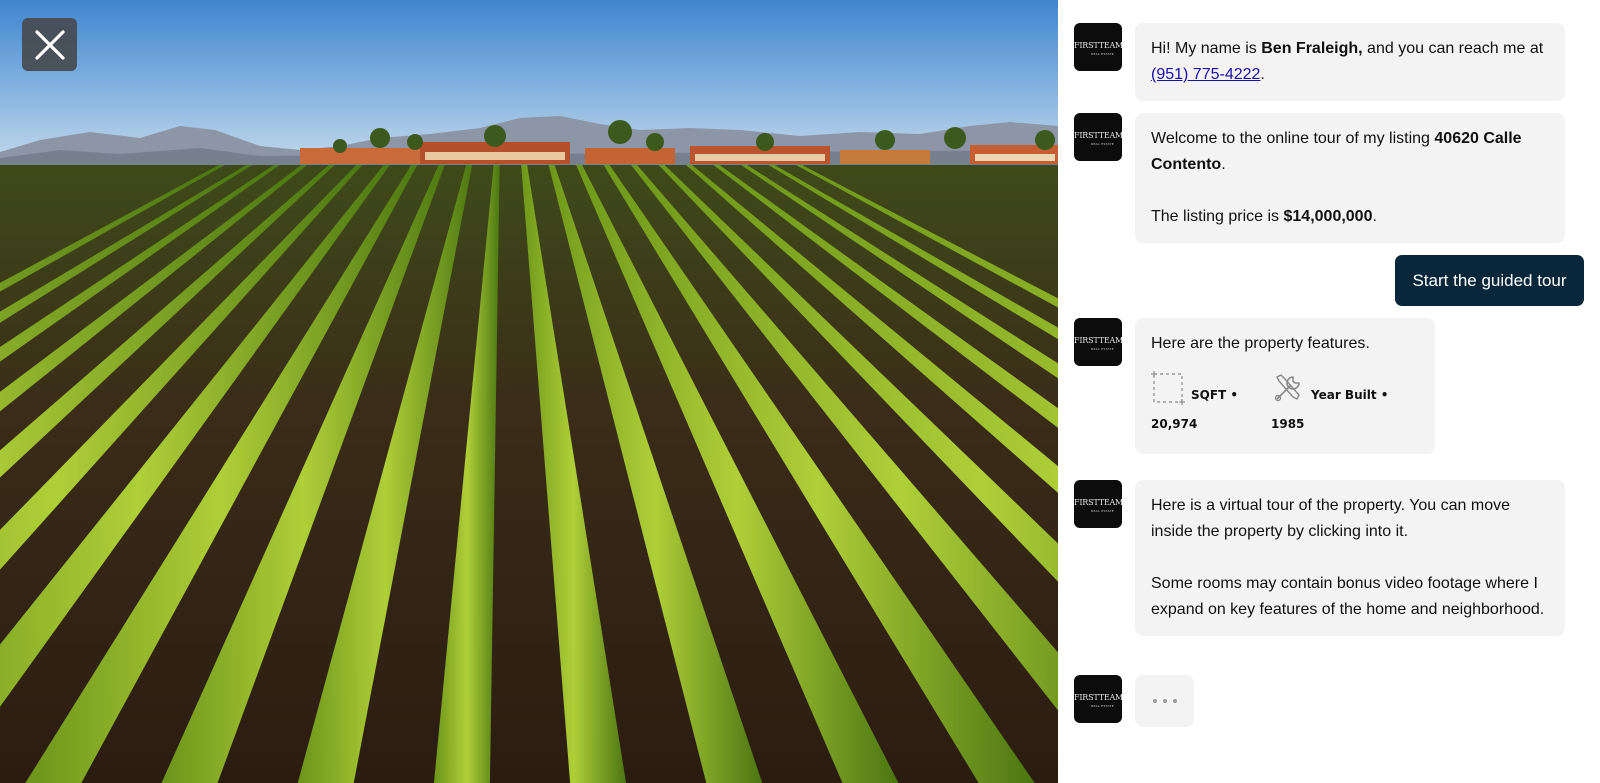 The height and width of the screenshot is (783, 1600). I want to click on agent-logo: FIRSTTEAM, so click(1098, 45).